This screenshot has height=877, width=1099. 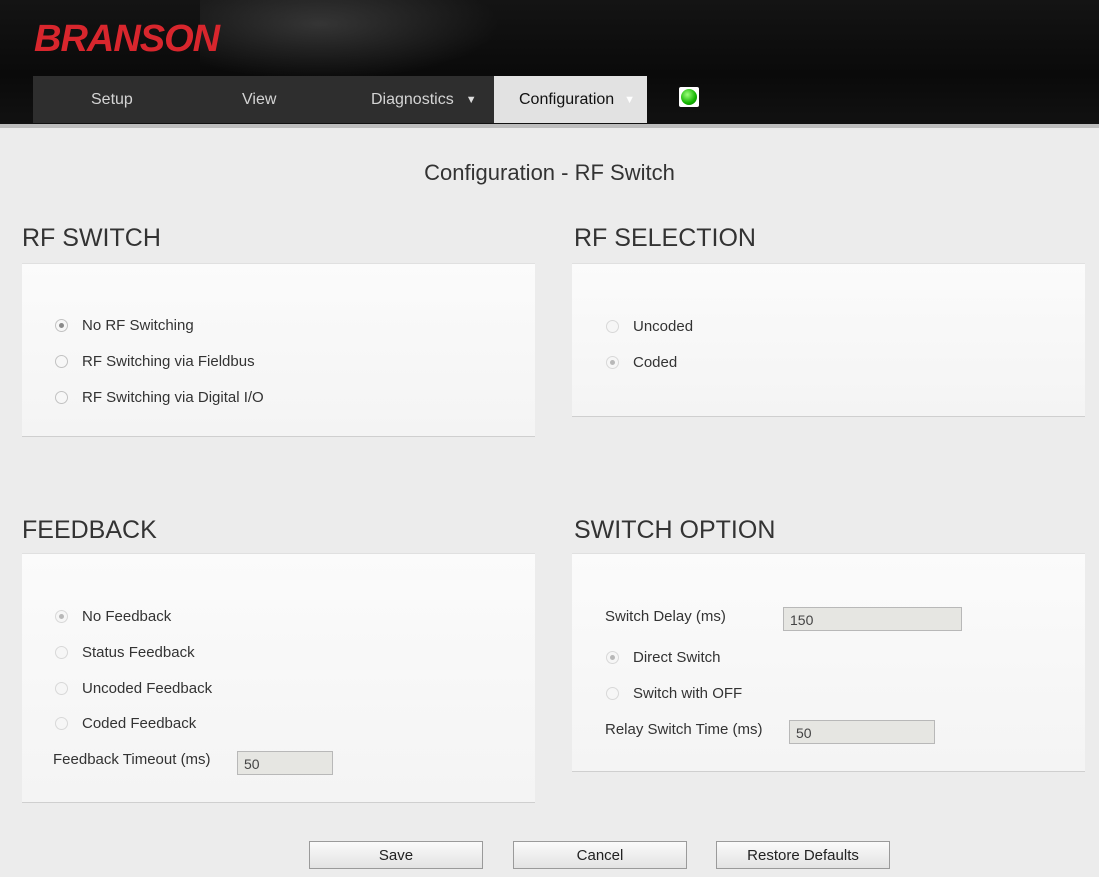 I want to click on radio-label: Status Feedback, so click(x=138, y=652).